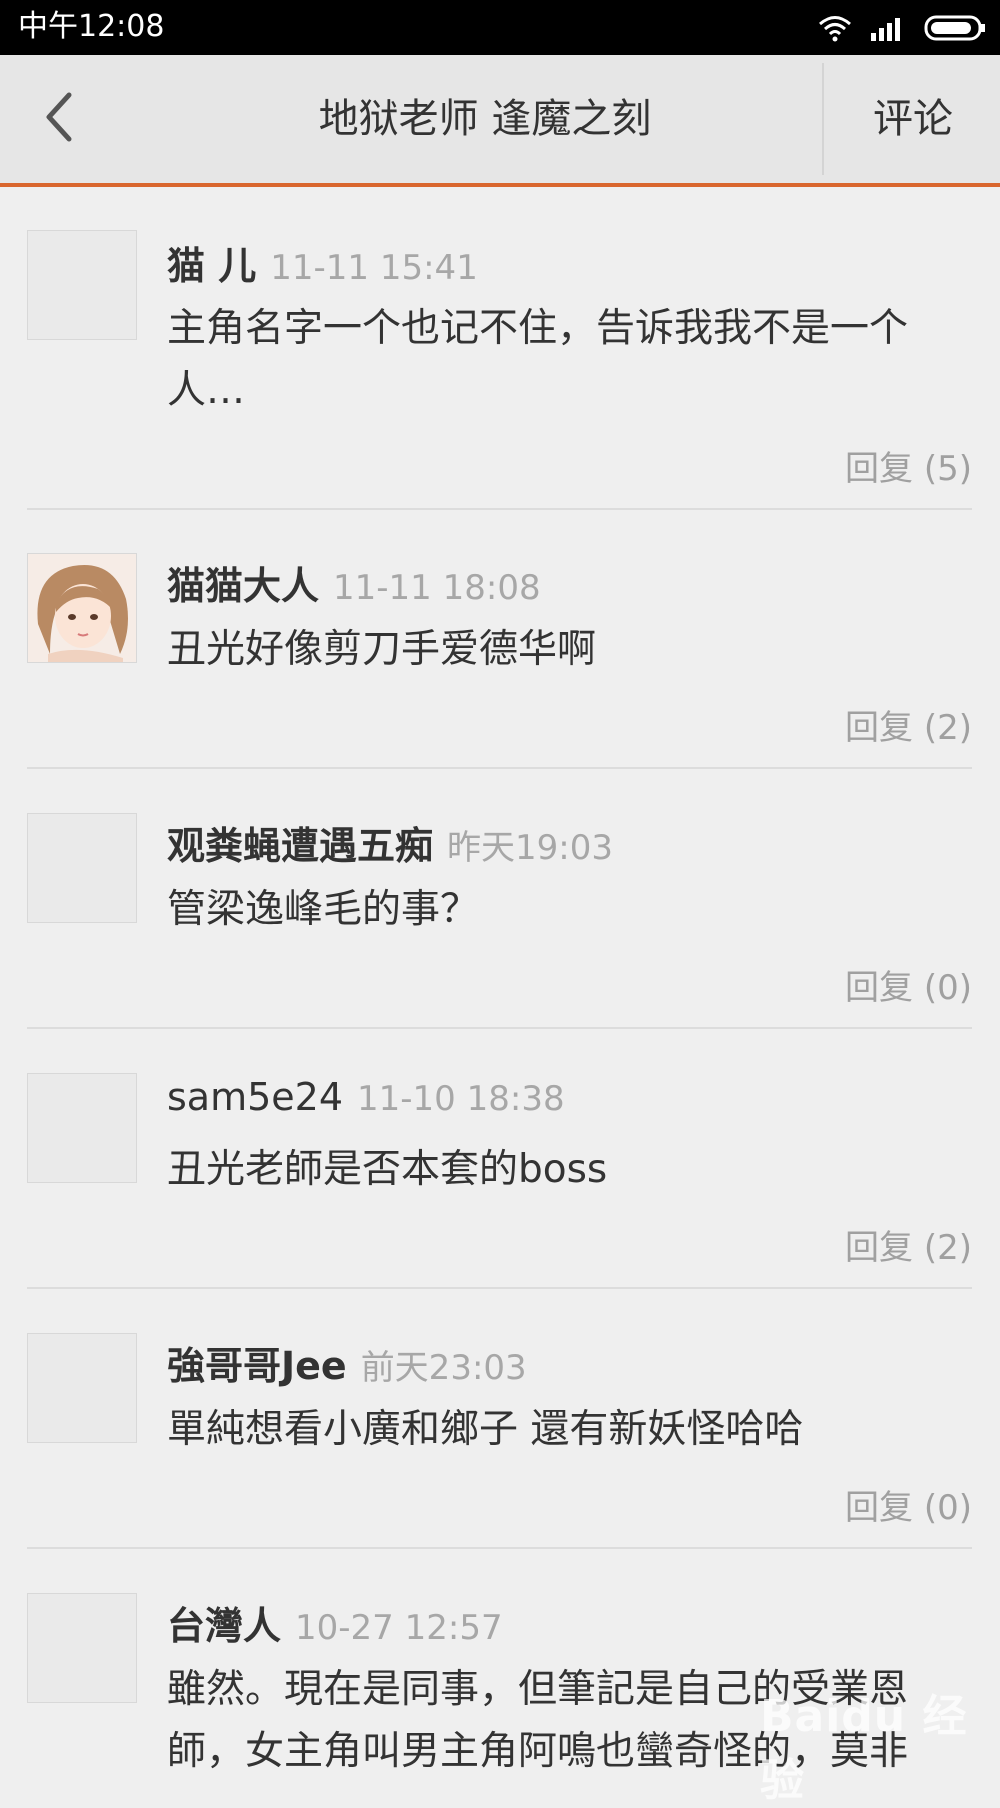 Image resolution: width=1000 pixels, height=1808 pixels. I want to click on comment-author: sam5e24, so click(255, 1097).